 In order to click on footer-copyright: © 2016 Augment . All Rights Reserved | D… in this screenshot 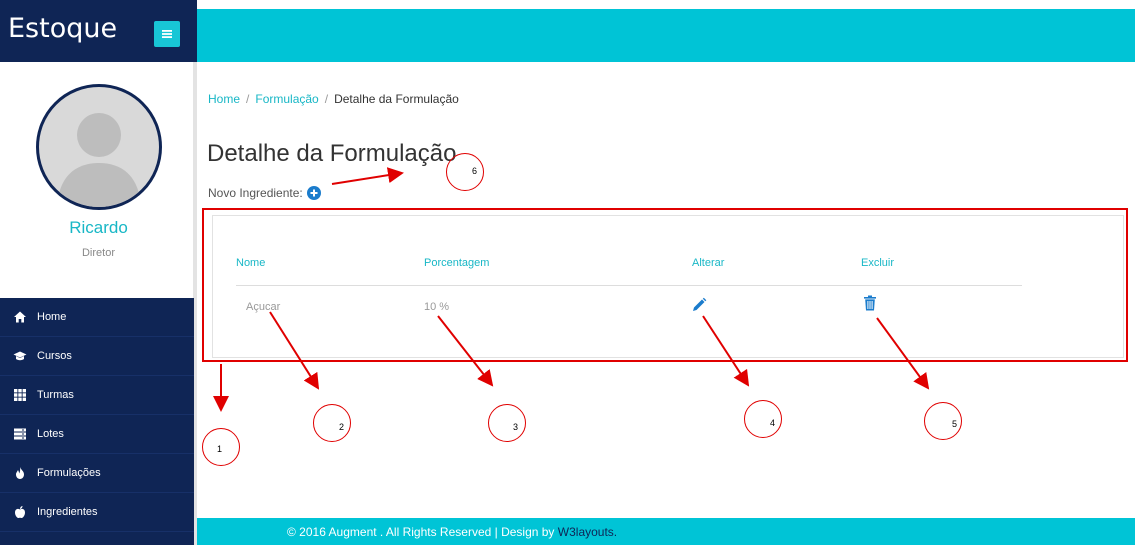, I will do `click(422, 532)`.